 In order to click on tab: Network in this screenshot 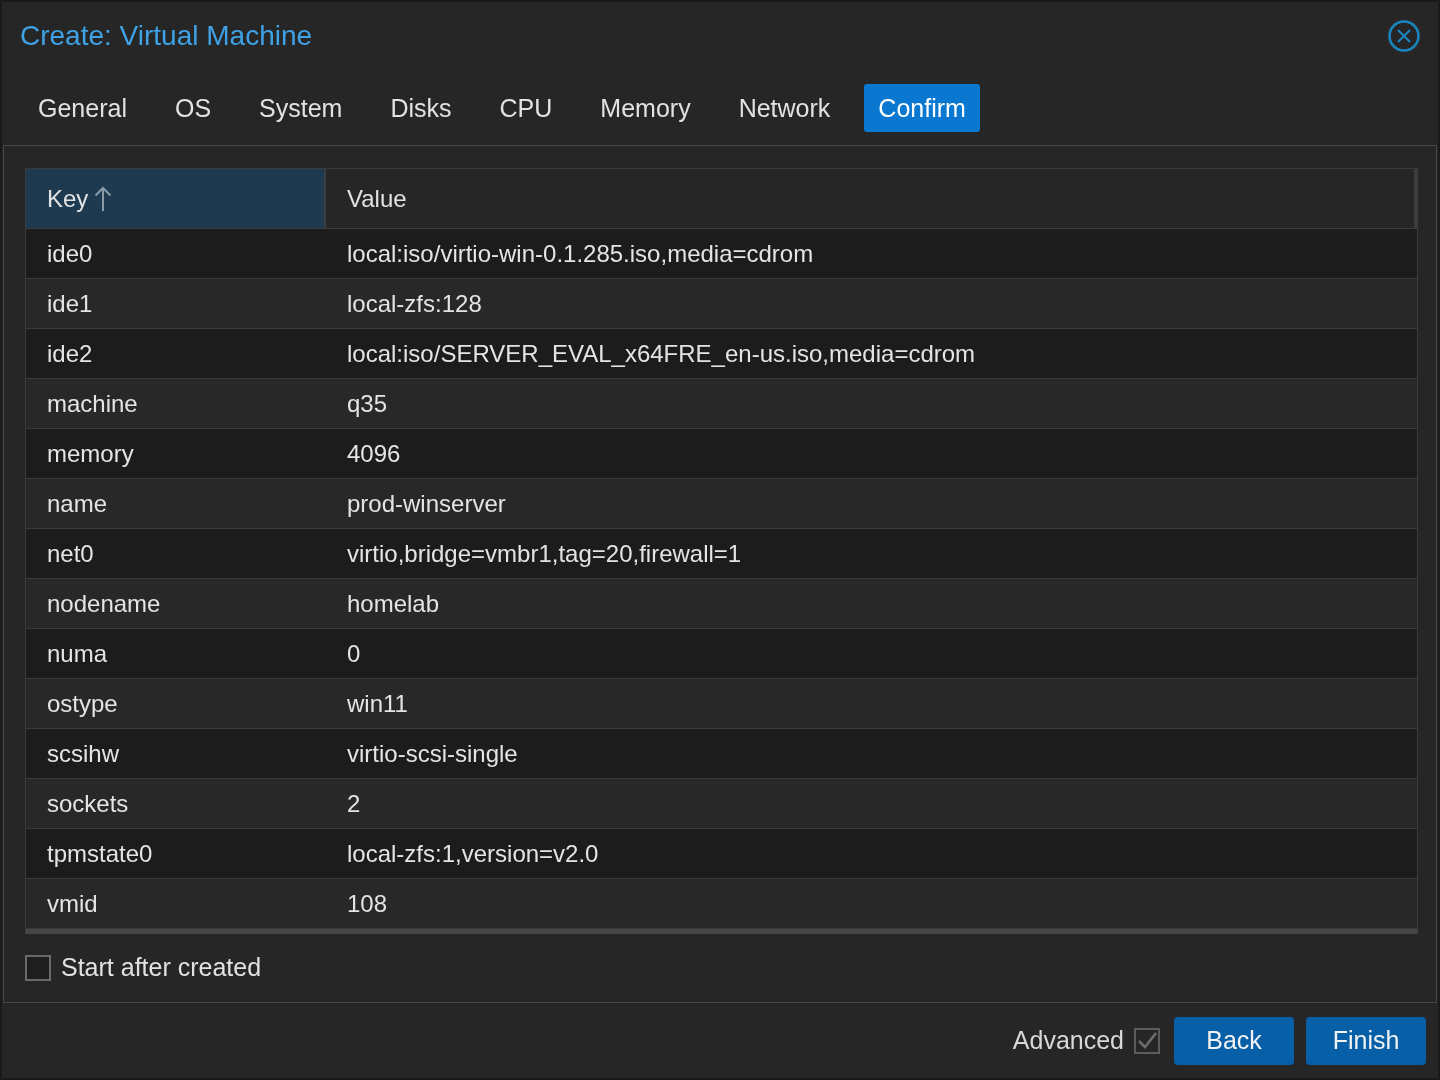, I will do `click(784, 108)`.